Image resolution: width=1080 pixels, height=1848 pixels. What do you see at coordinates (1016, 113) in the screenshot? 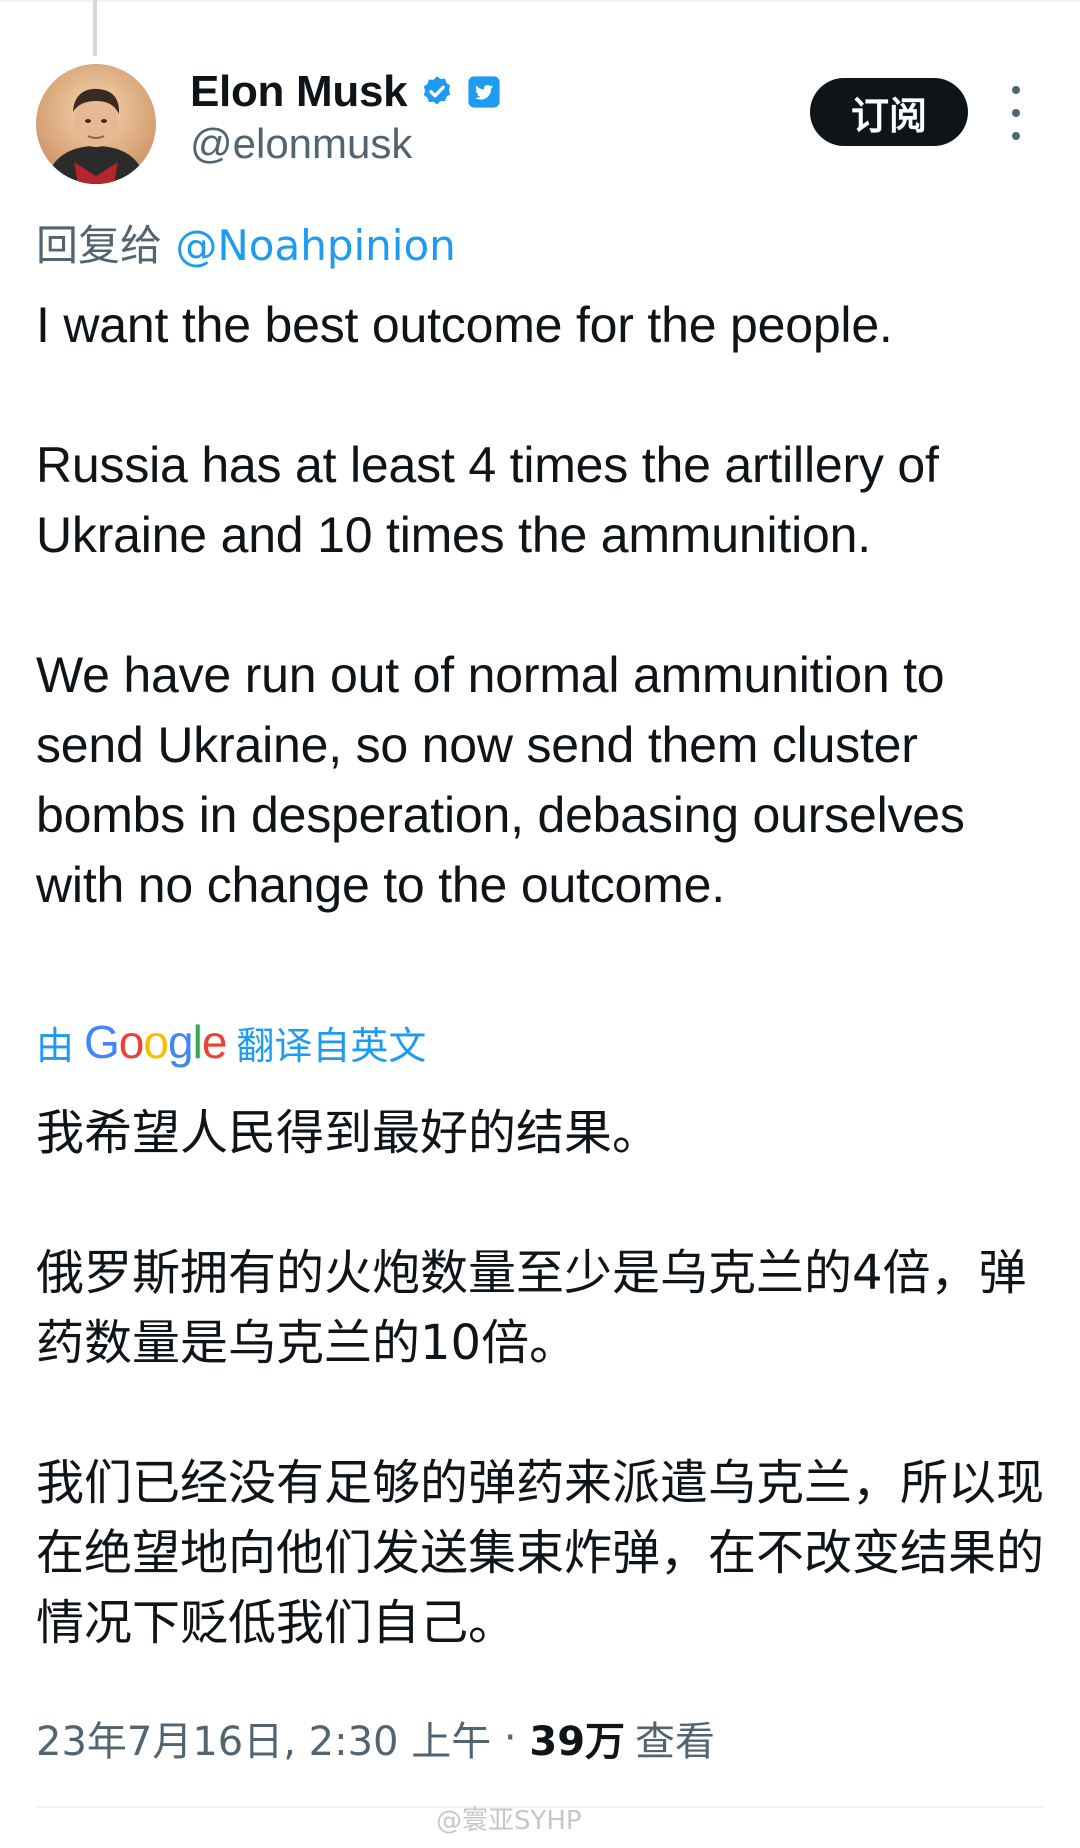
I see `more-options-icon` at bounding box center [1016, 113].